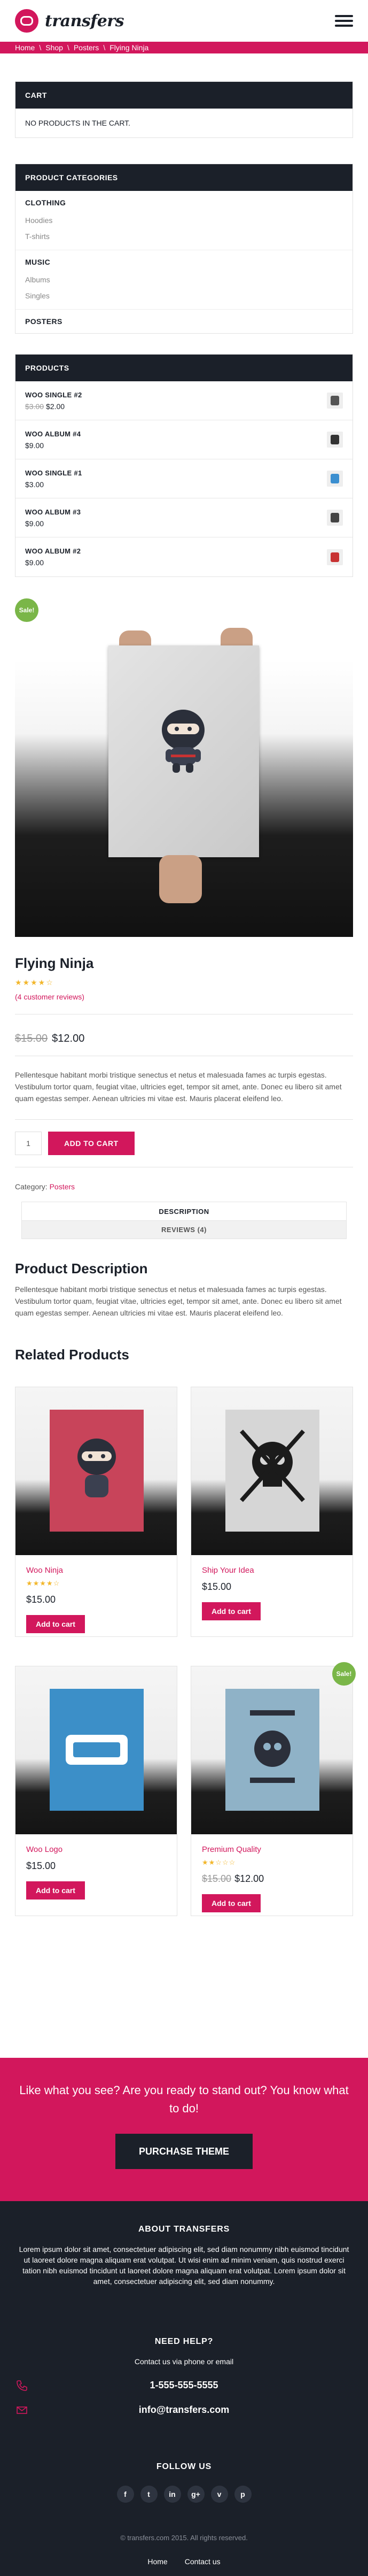 This screenshot has height=2576, width=368. I want to click on category-hoodies: Hoodies, so click(184, 220).